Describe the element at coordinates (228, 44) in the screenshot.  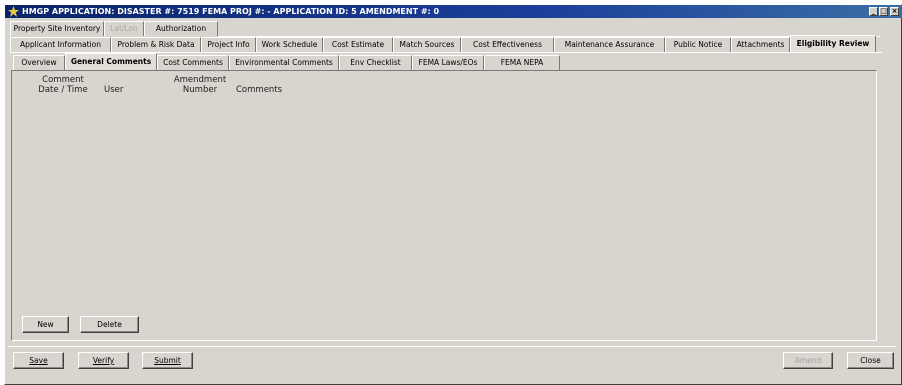
I see `tab-project-info: Project Info` at that location.